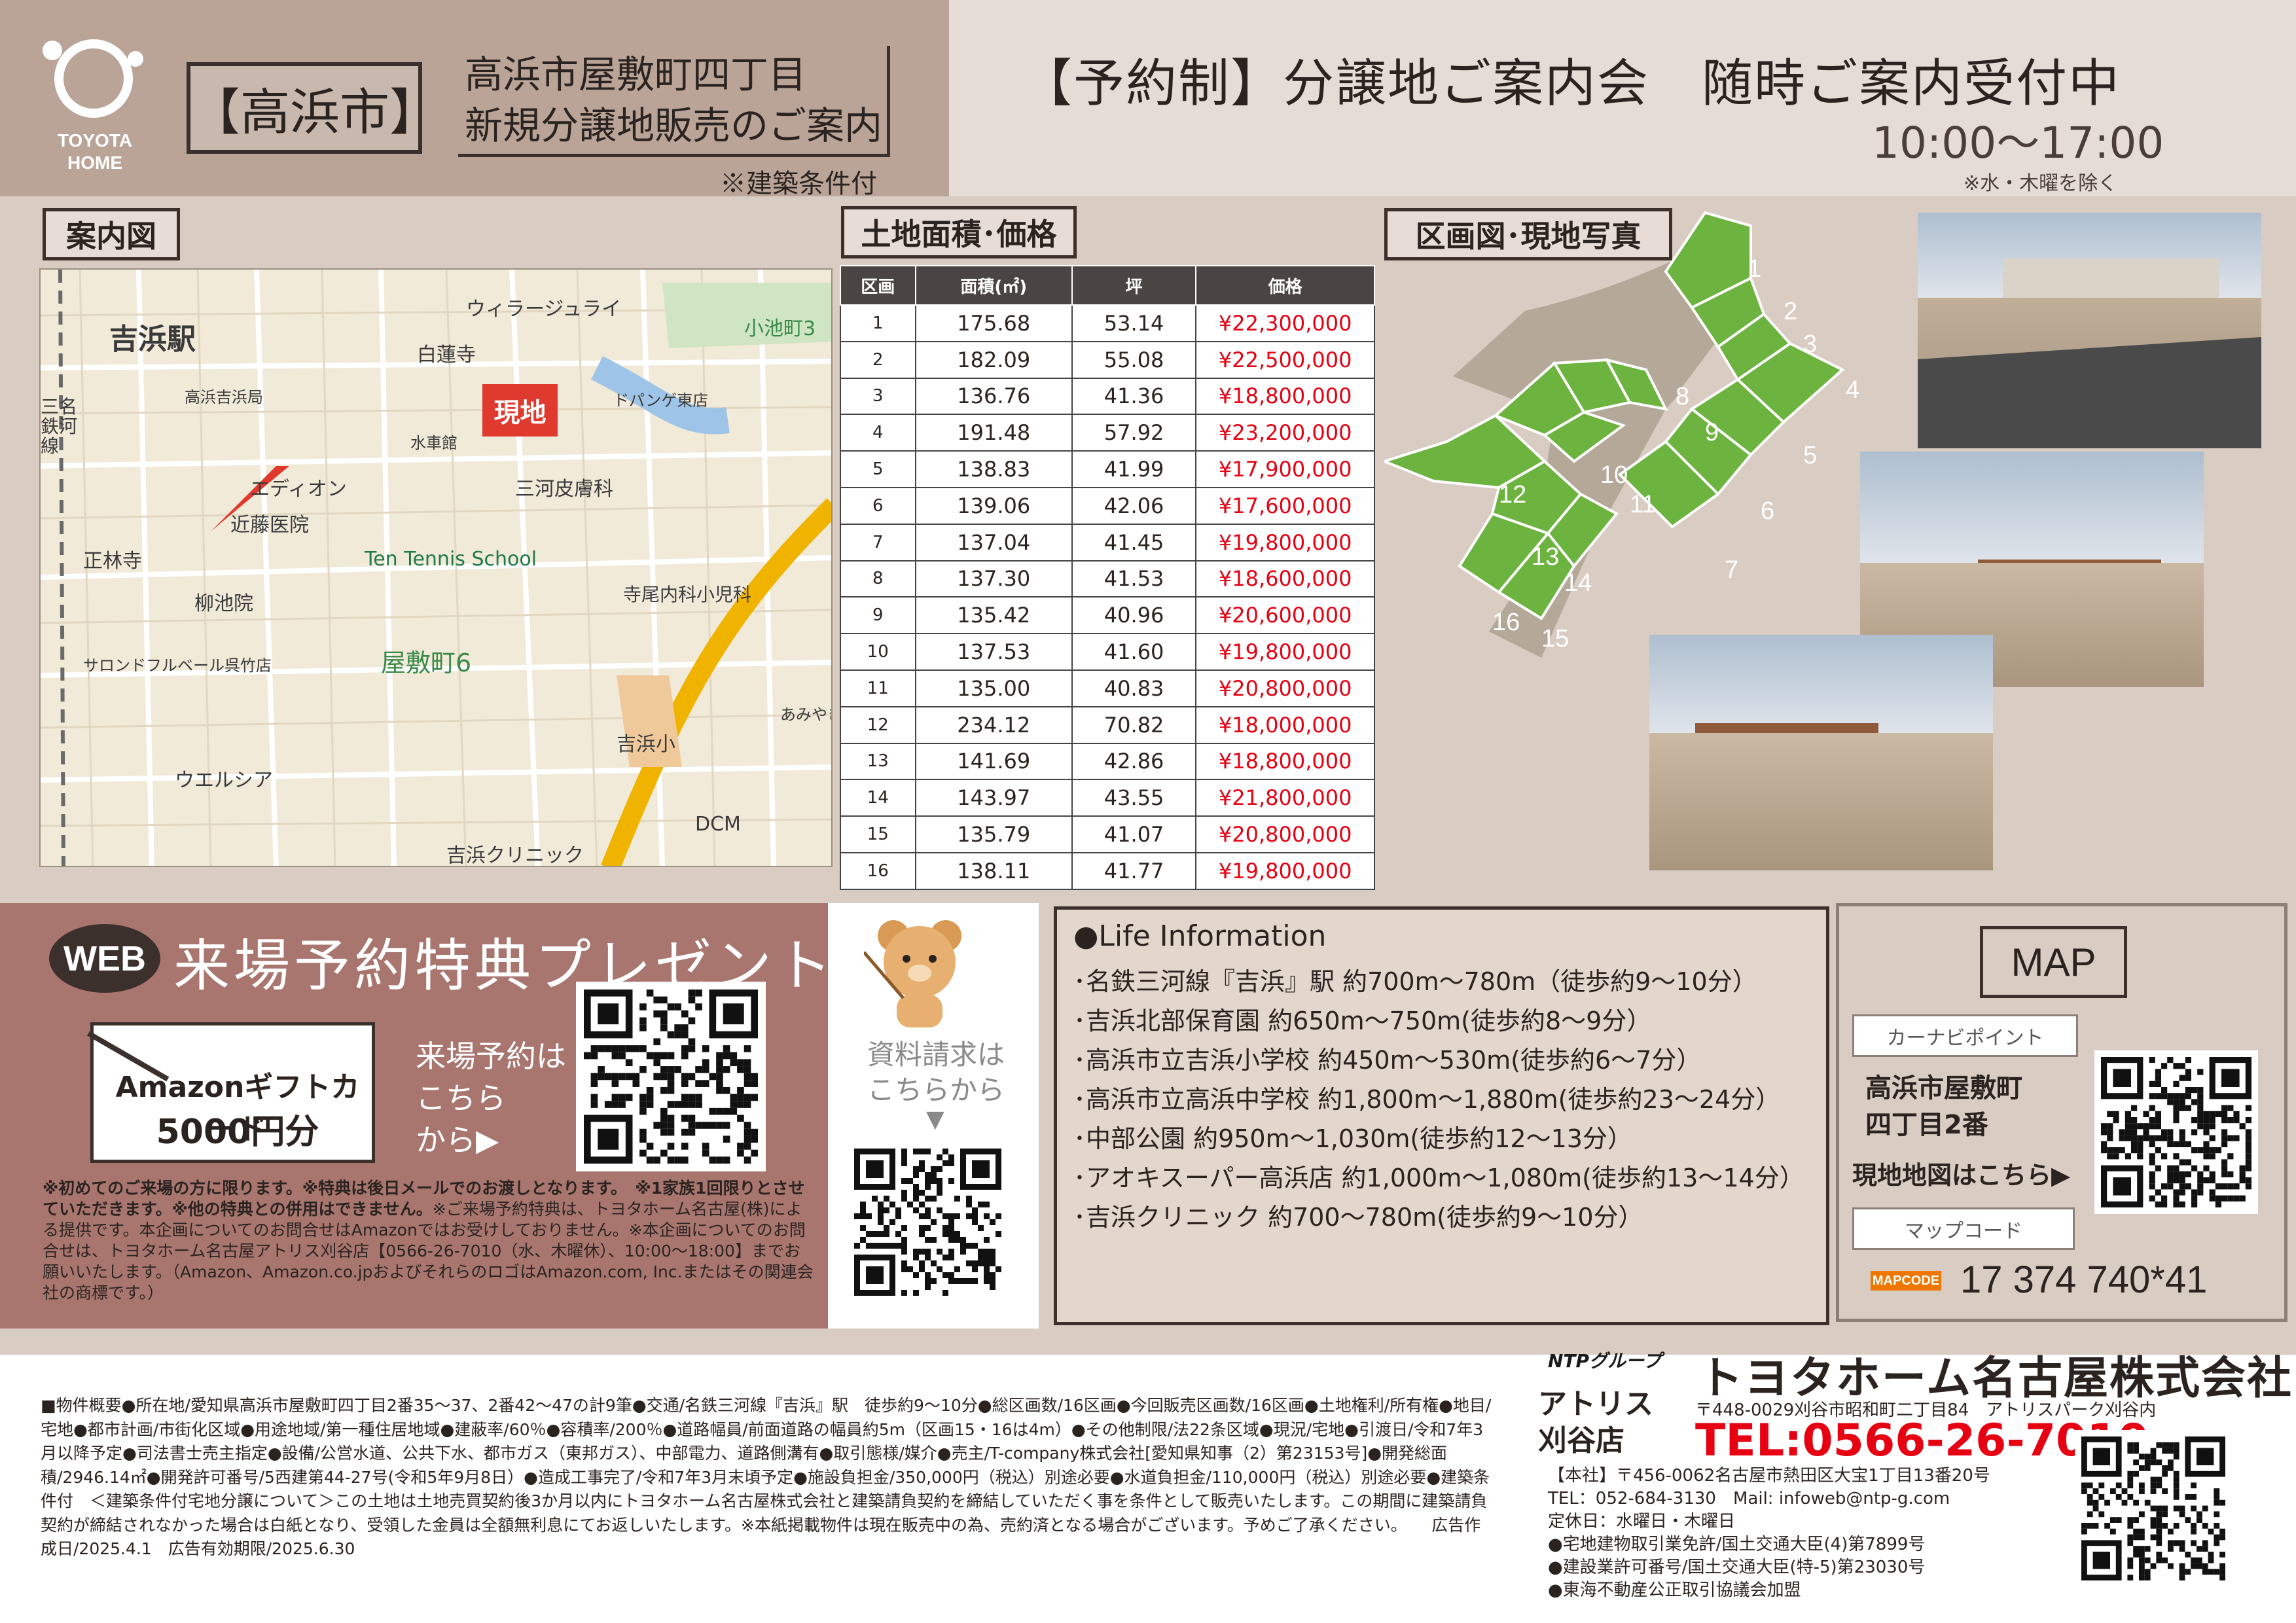 This screenshot has height=1623, width=2296. Describe the element at coordinates (1134, 433) in the screenshot. I see `cell-tsubo: 57.92` at that location.